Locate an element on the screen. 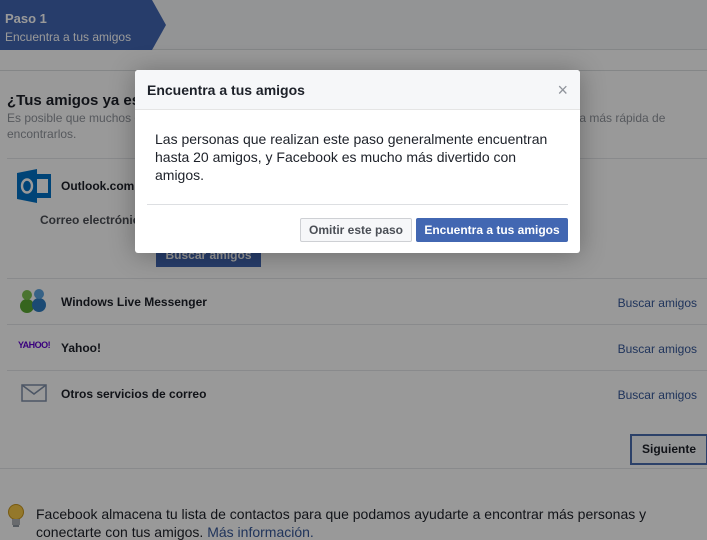 The height and width of the screenshot is (540, 707). close-icon: × is located at coordinates (562, 90).